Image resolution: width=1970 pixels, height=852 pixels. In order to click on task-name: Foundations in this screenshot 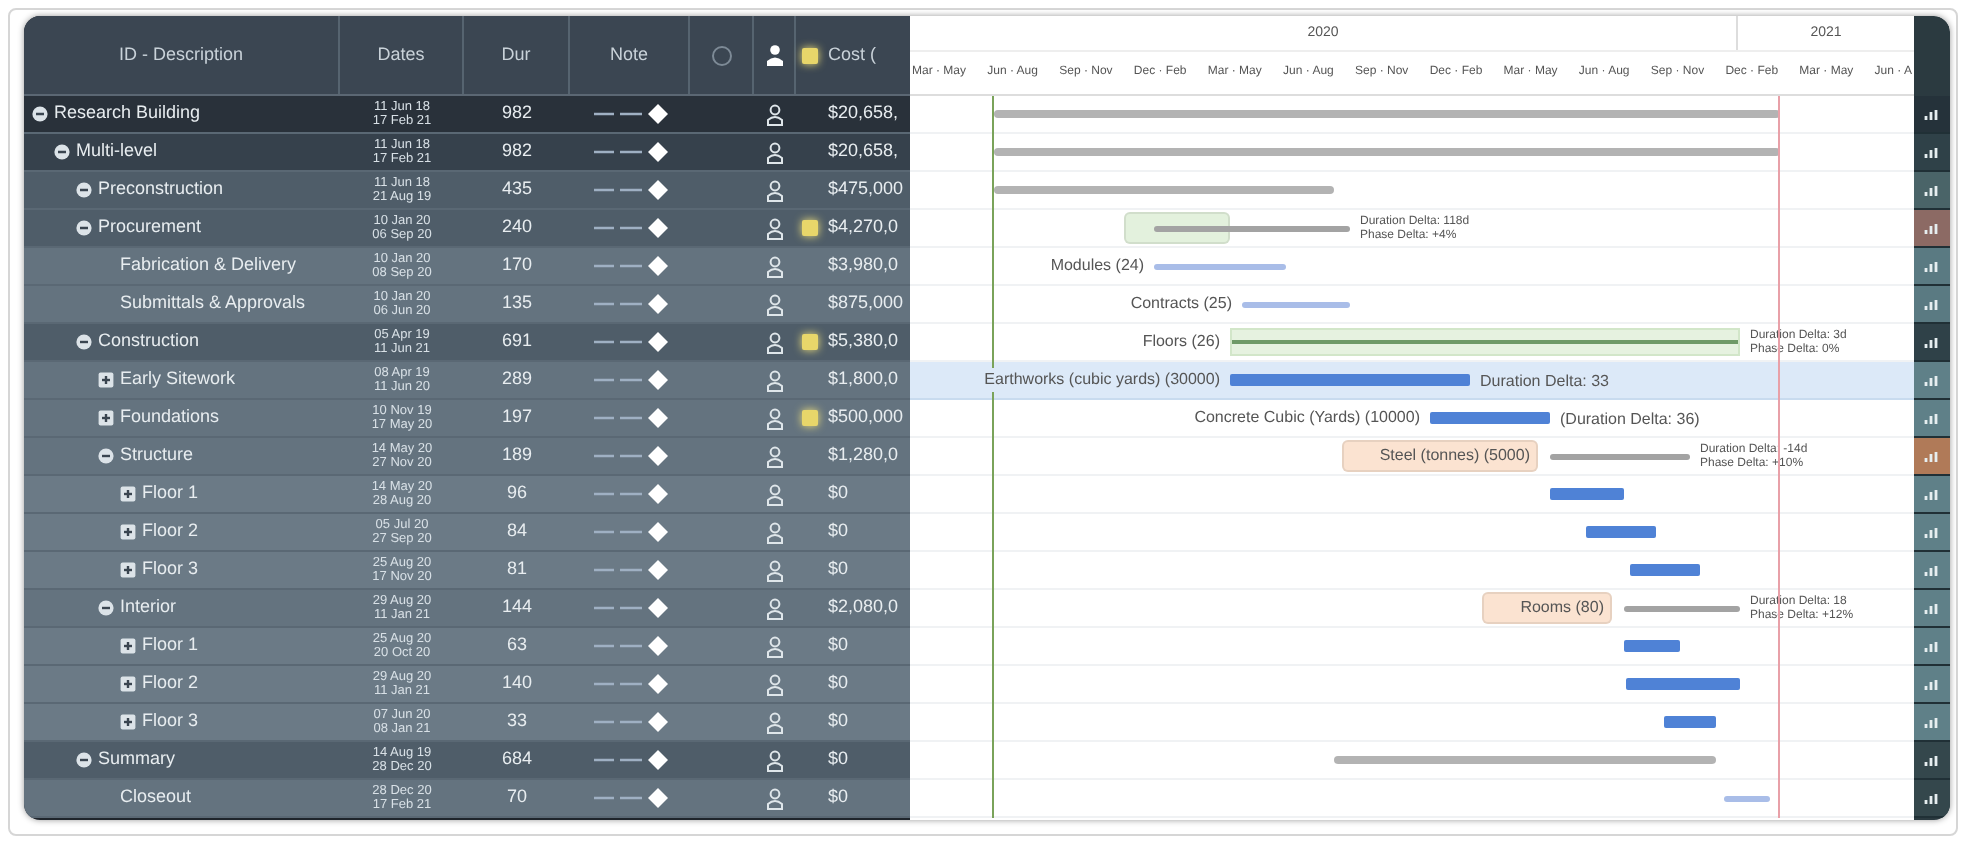, I will do `click(170, 418)`.